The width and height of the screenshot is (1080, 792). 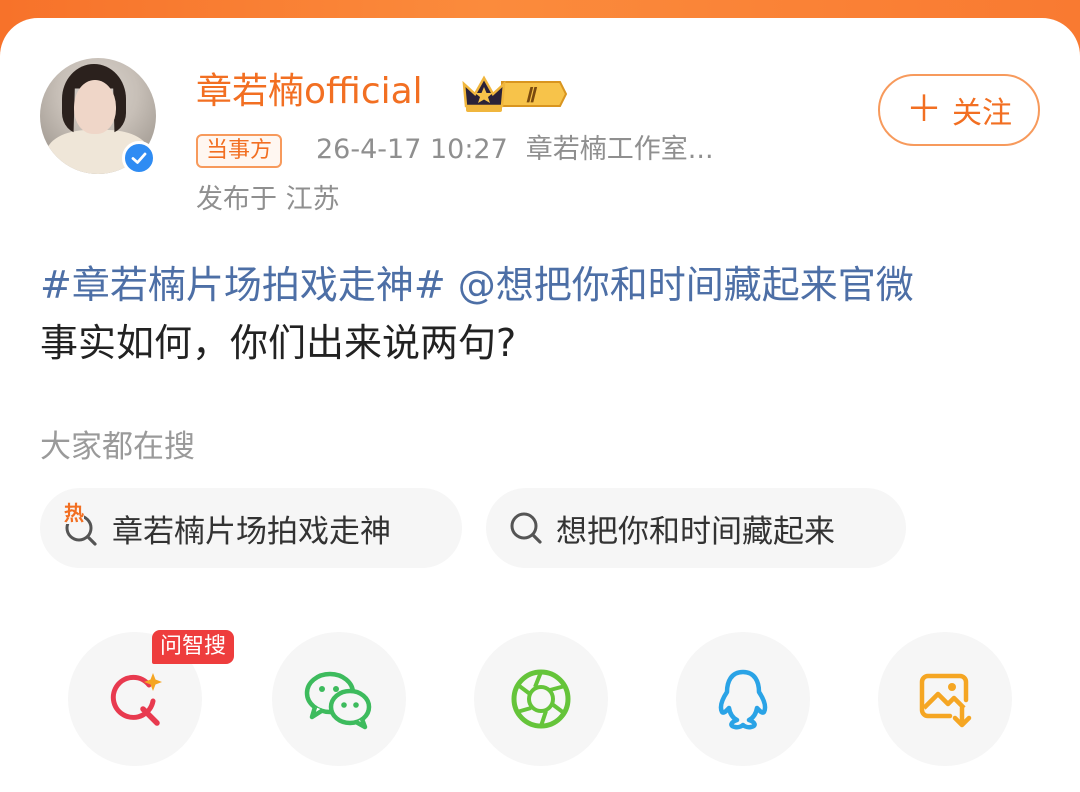 What do you see at coordinates (923, 109) in the screenshot?
I see `plus-icon: ＋` at bounding box center [923, 109].